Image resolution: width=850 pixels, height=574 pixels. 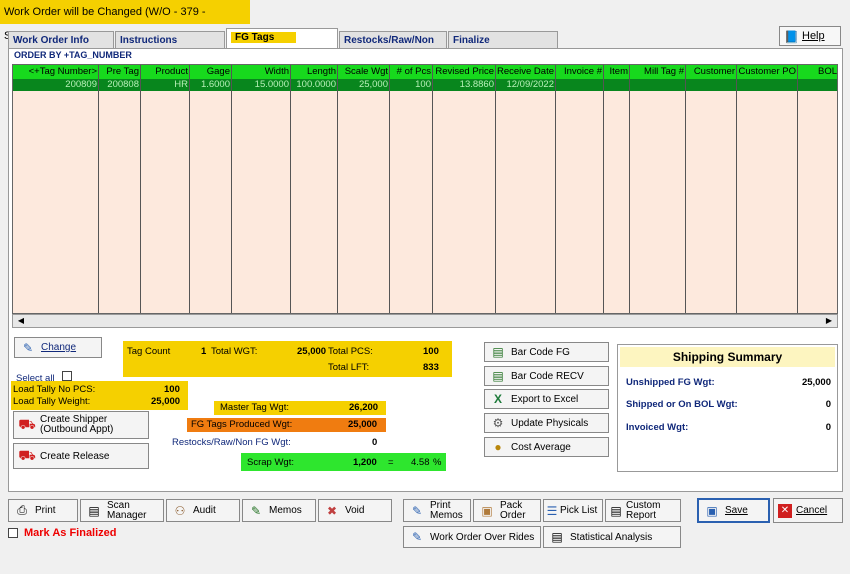 I want to click on column-header: Customer, so click(x=711, y=72).